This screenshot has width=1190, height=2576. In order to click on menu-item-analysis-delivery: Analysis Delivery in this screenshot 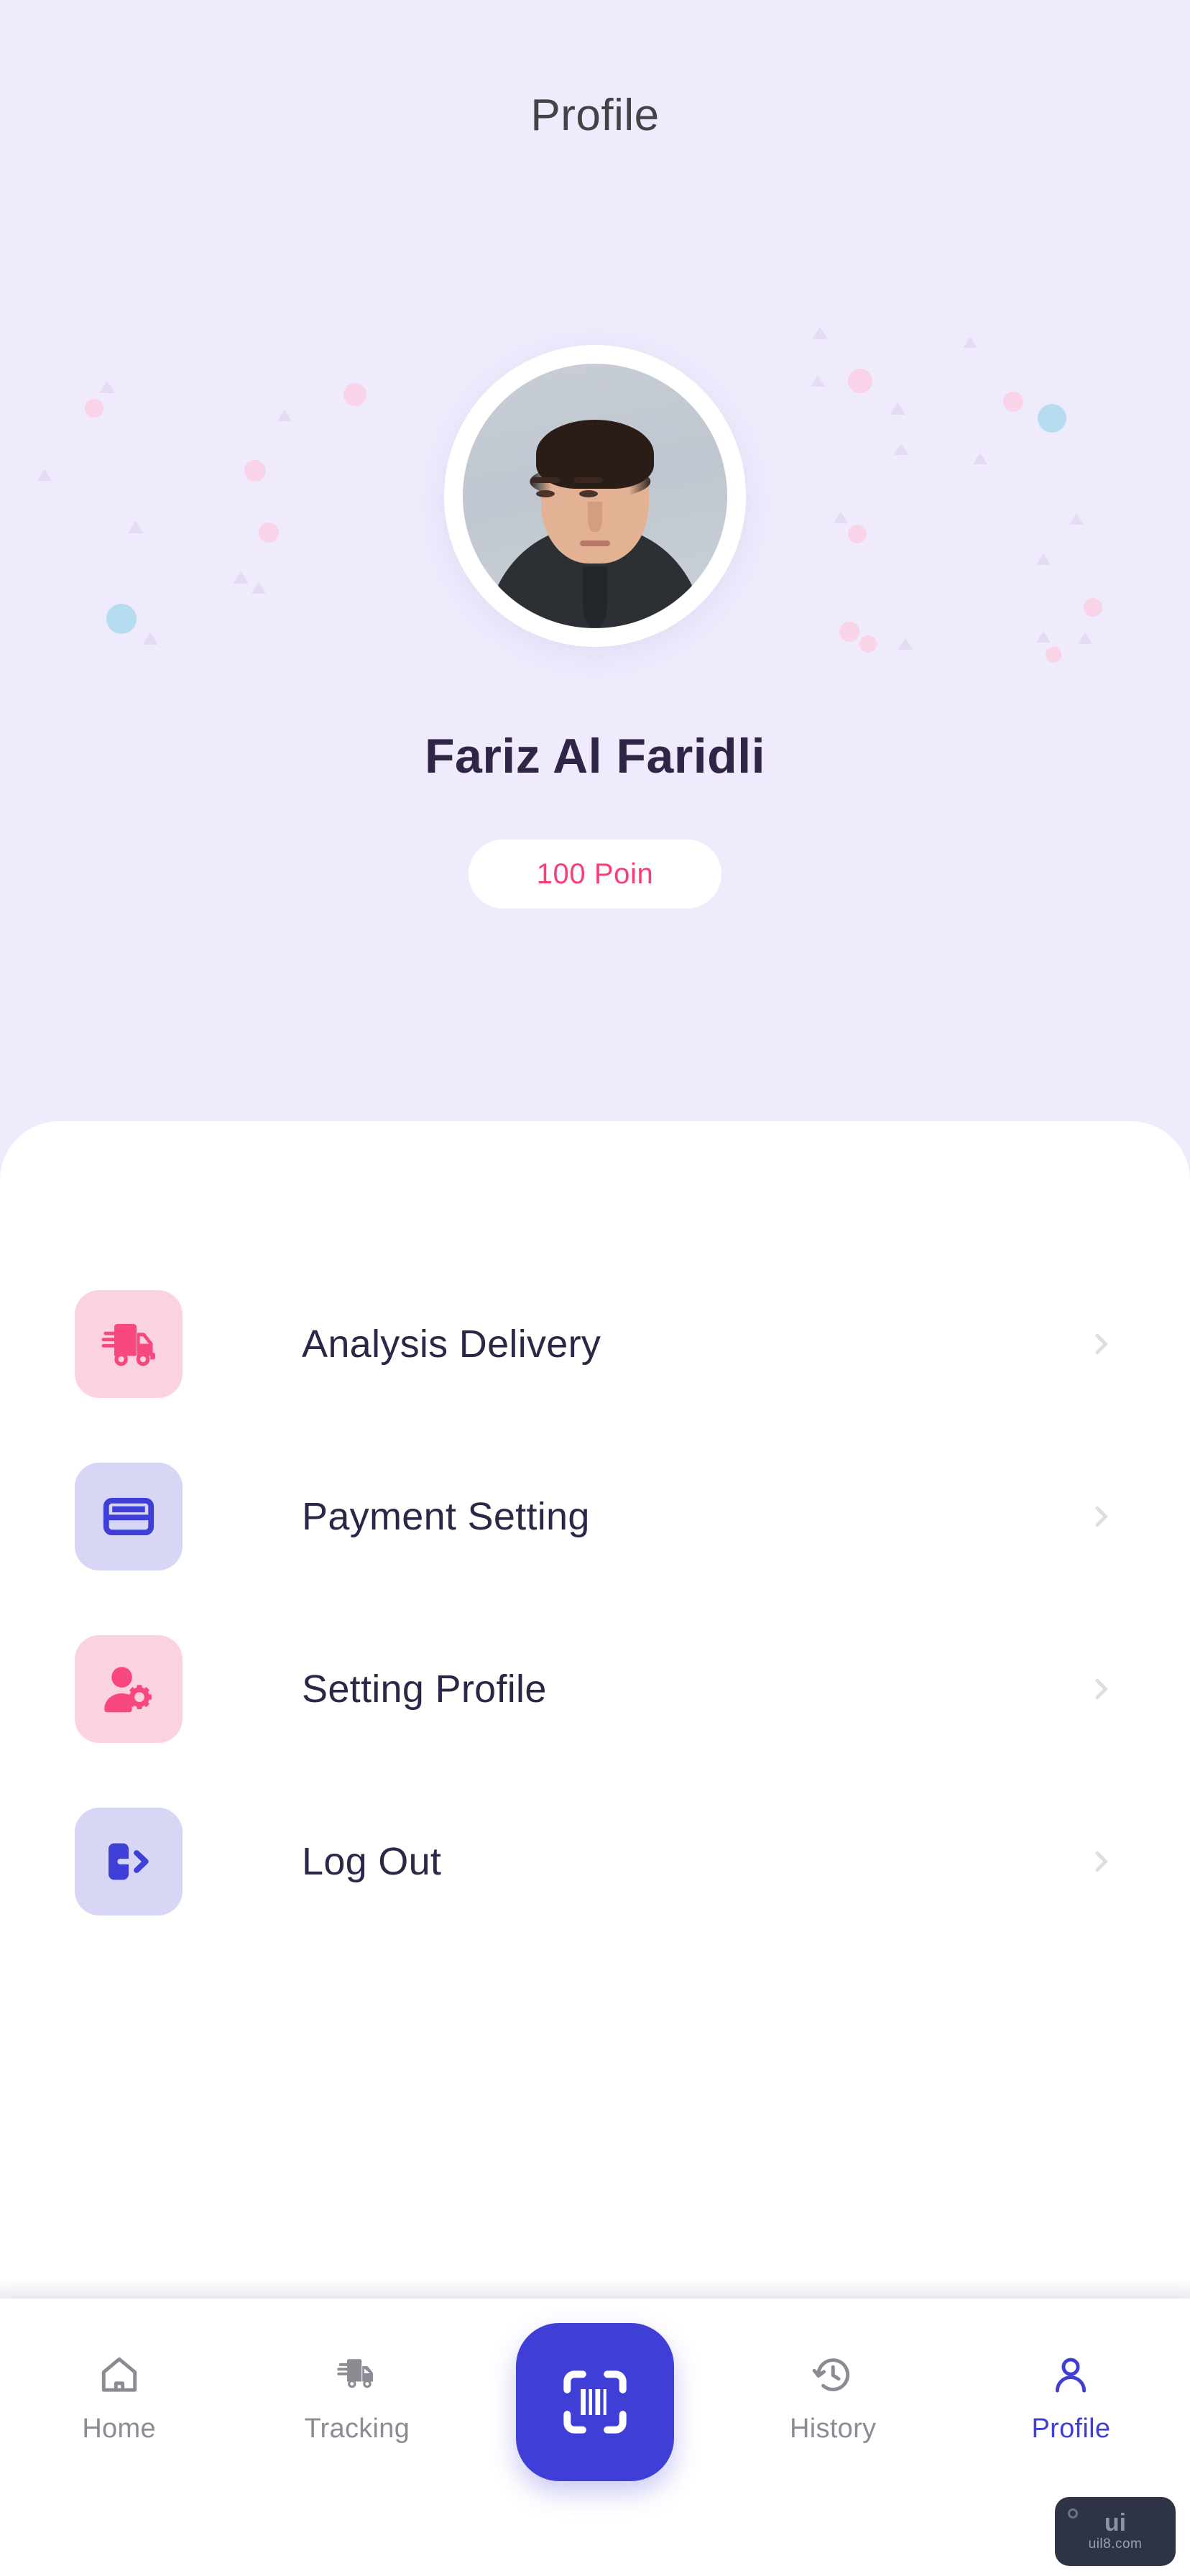, I will do `click(595, 1344)`.